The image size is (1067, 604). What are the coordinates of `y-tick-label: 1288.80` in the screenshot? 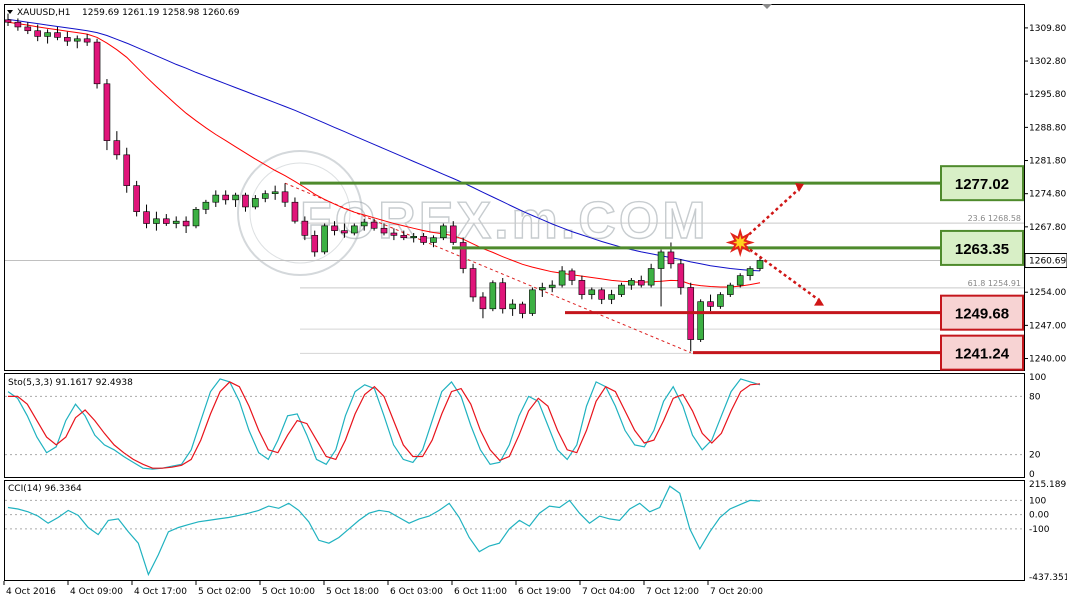 It's located at (1047, 128).